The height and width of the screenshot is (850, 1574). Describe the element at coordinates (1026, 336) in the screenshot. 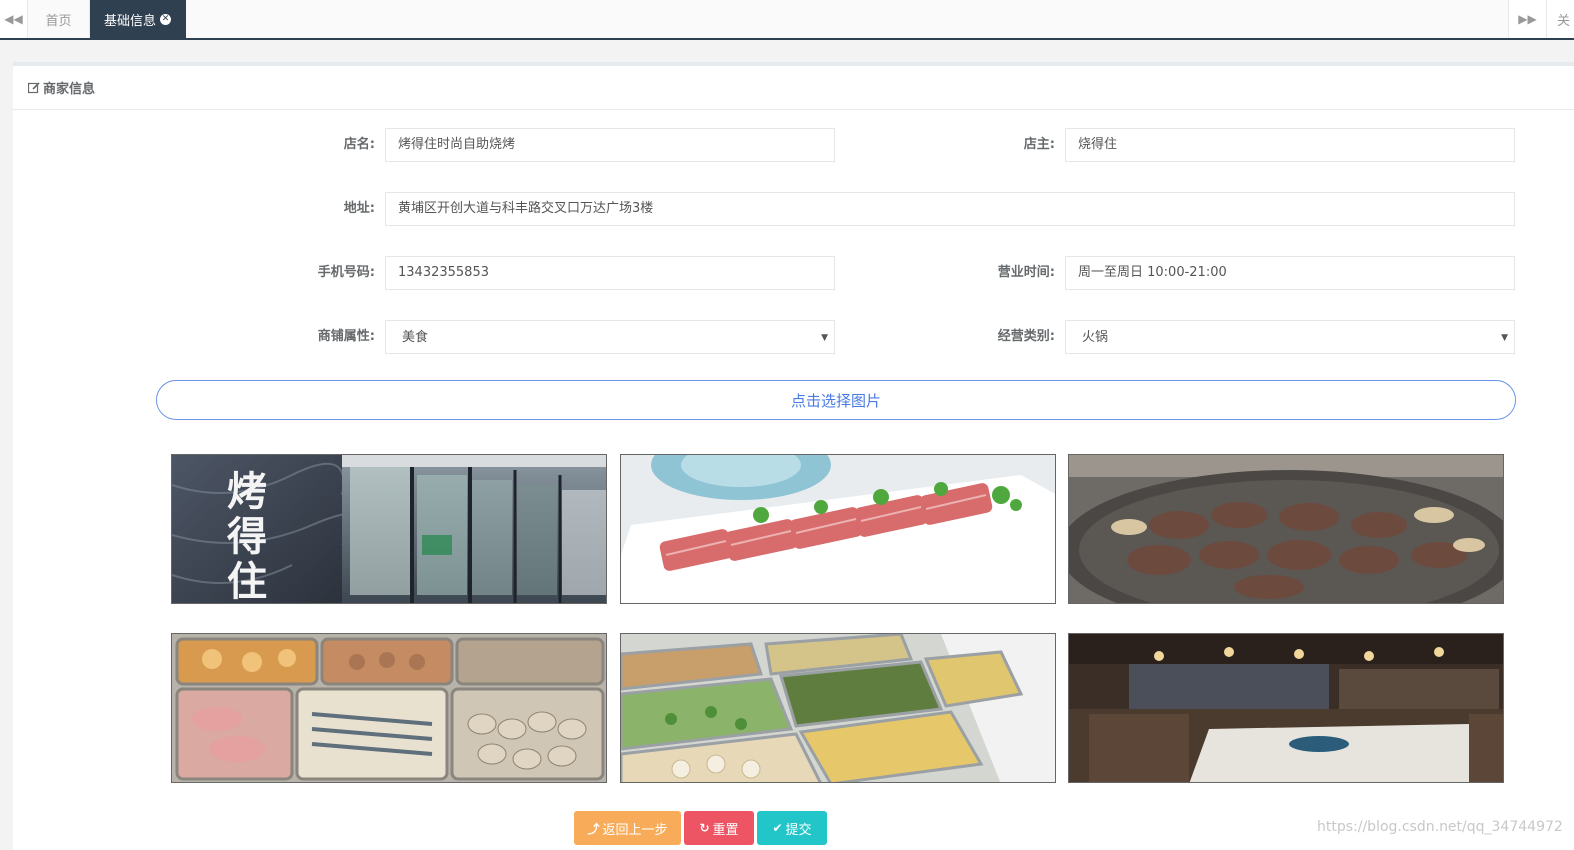

I see `category-label: 经营类别:` at that location.